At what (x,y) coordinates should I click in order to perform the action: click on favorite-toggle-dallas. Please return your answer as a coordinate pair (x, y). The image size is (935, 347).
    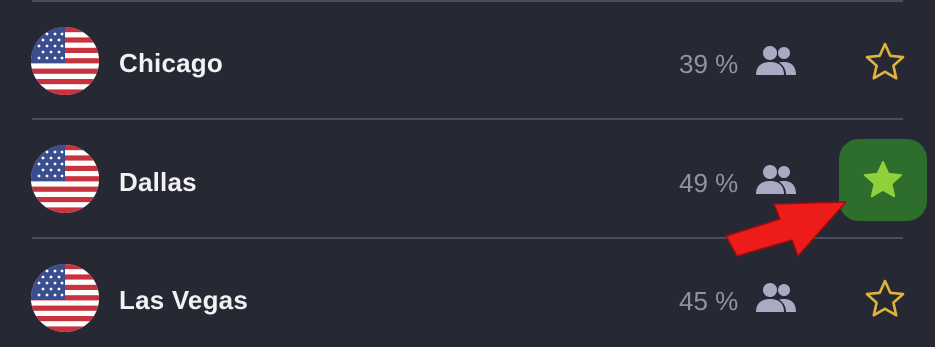
    Looking at the image, I should click on (883, 180).